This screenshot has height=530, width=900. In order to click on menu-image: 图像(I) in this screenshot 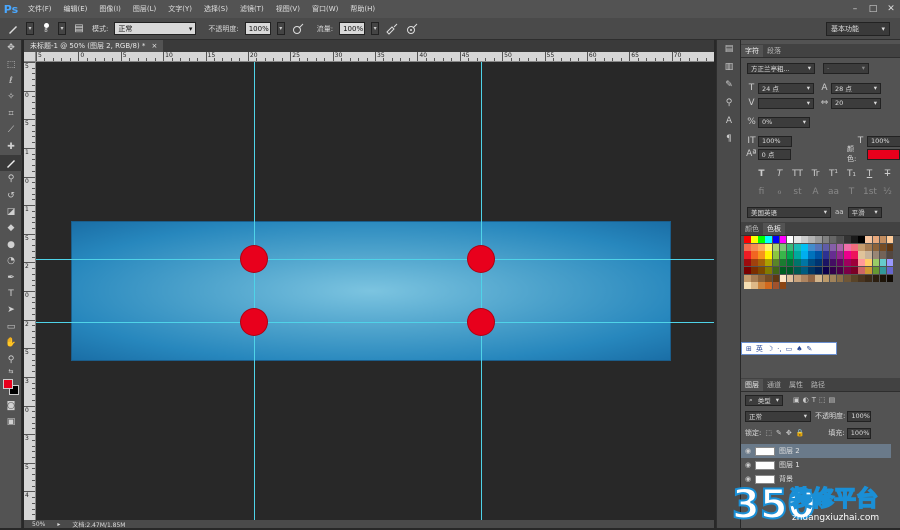, I will do `click(110, 9)`.